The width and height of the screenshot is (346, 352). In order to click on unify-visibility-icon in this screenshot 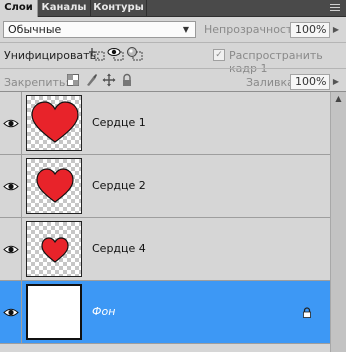, I will do `click(116, 54)`.